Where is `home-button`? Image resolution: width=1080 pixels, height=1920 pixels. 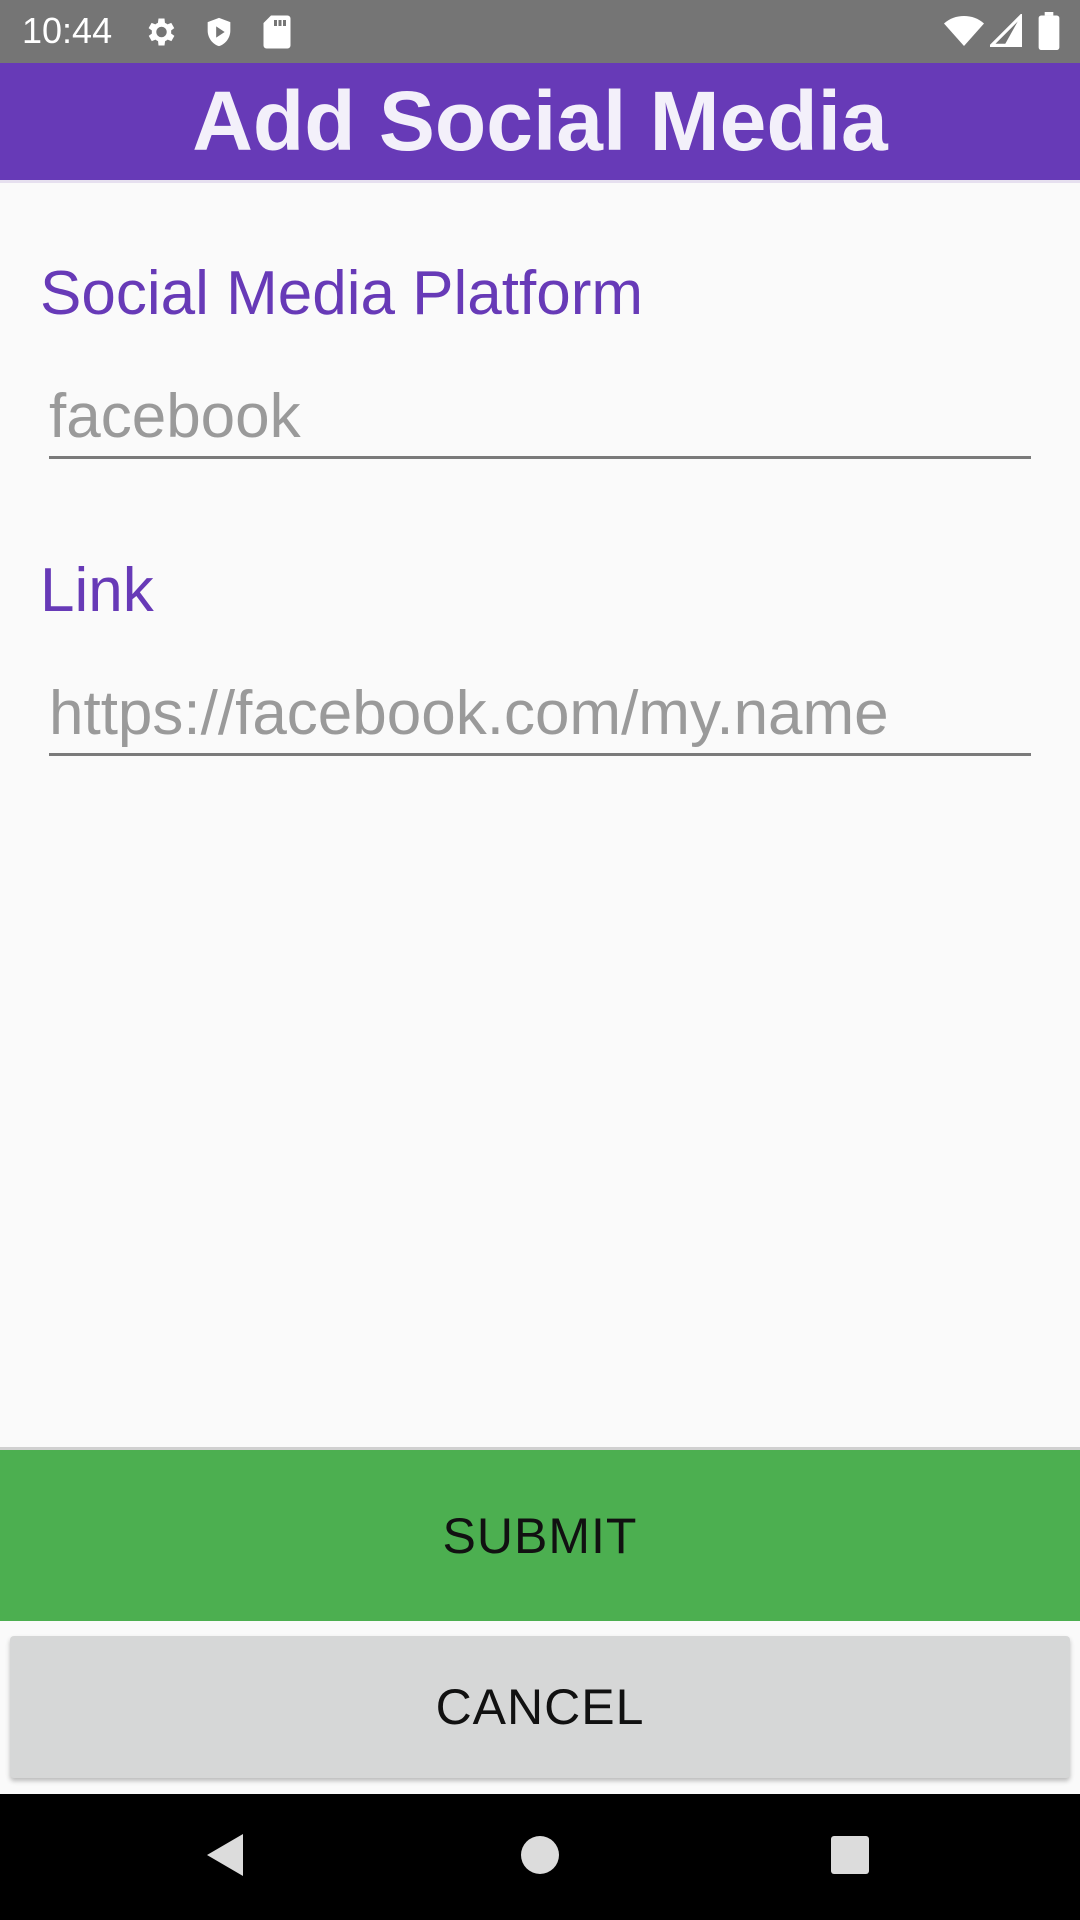 home-button is located at coordinates (540, 1857).